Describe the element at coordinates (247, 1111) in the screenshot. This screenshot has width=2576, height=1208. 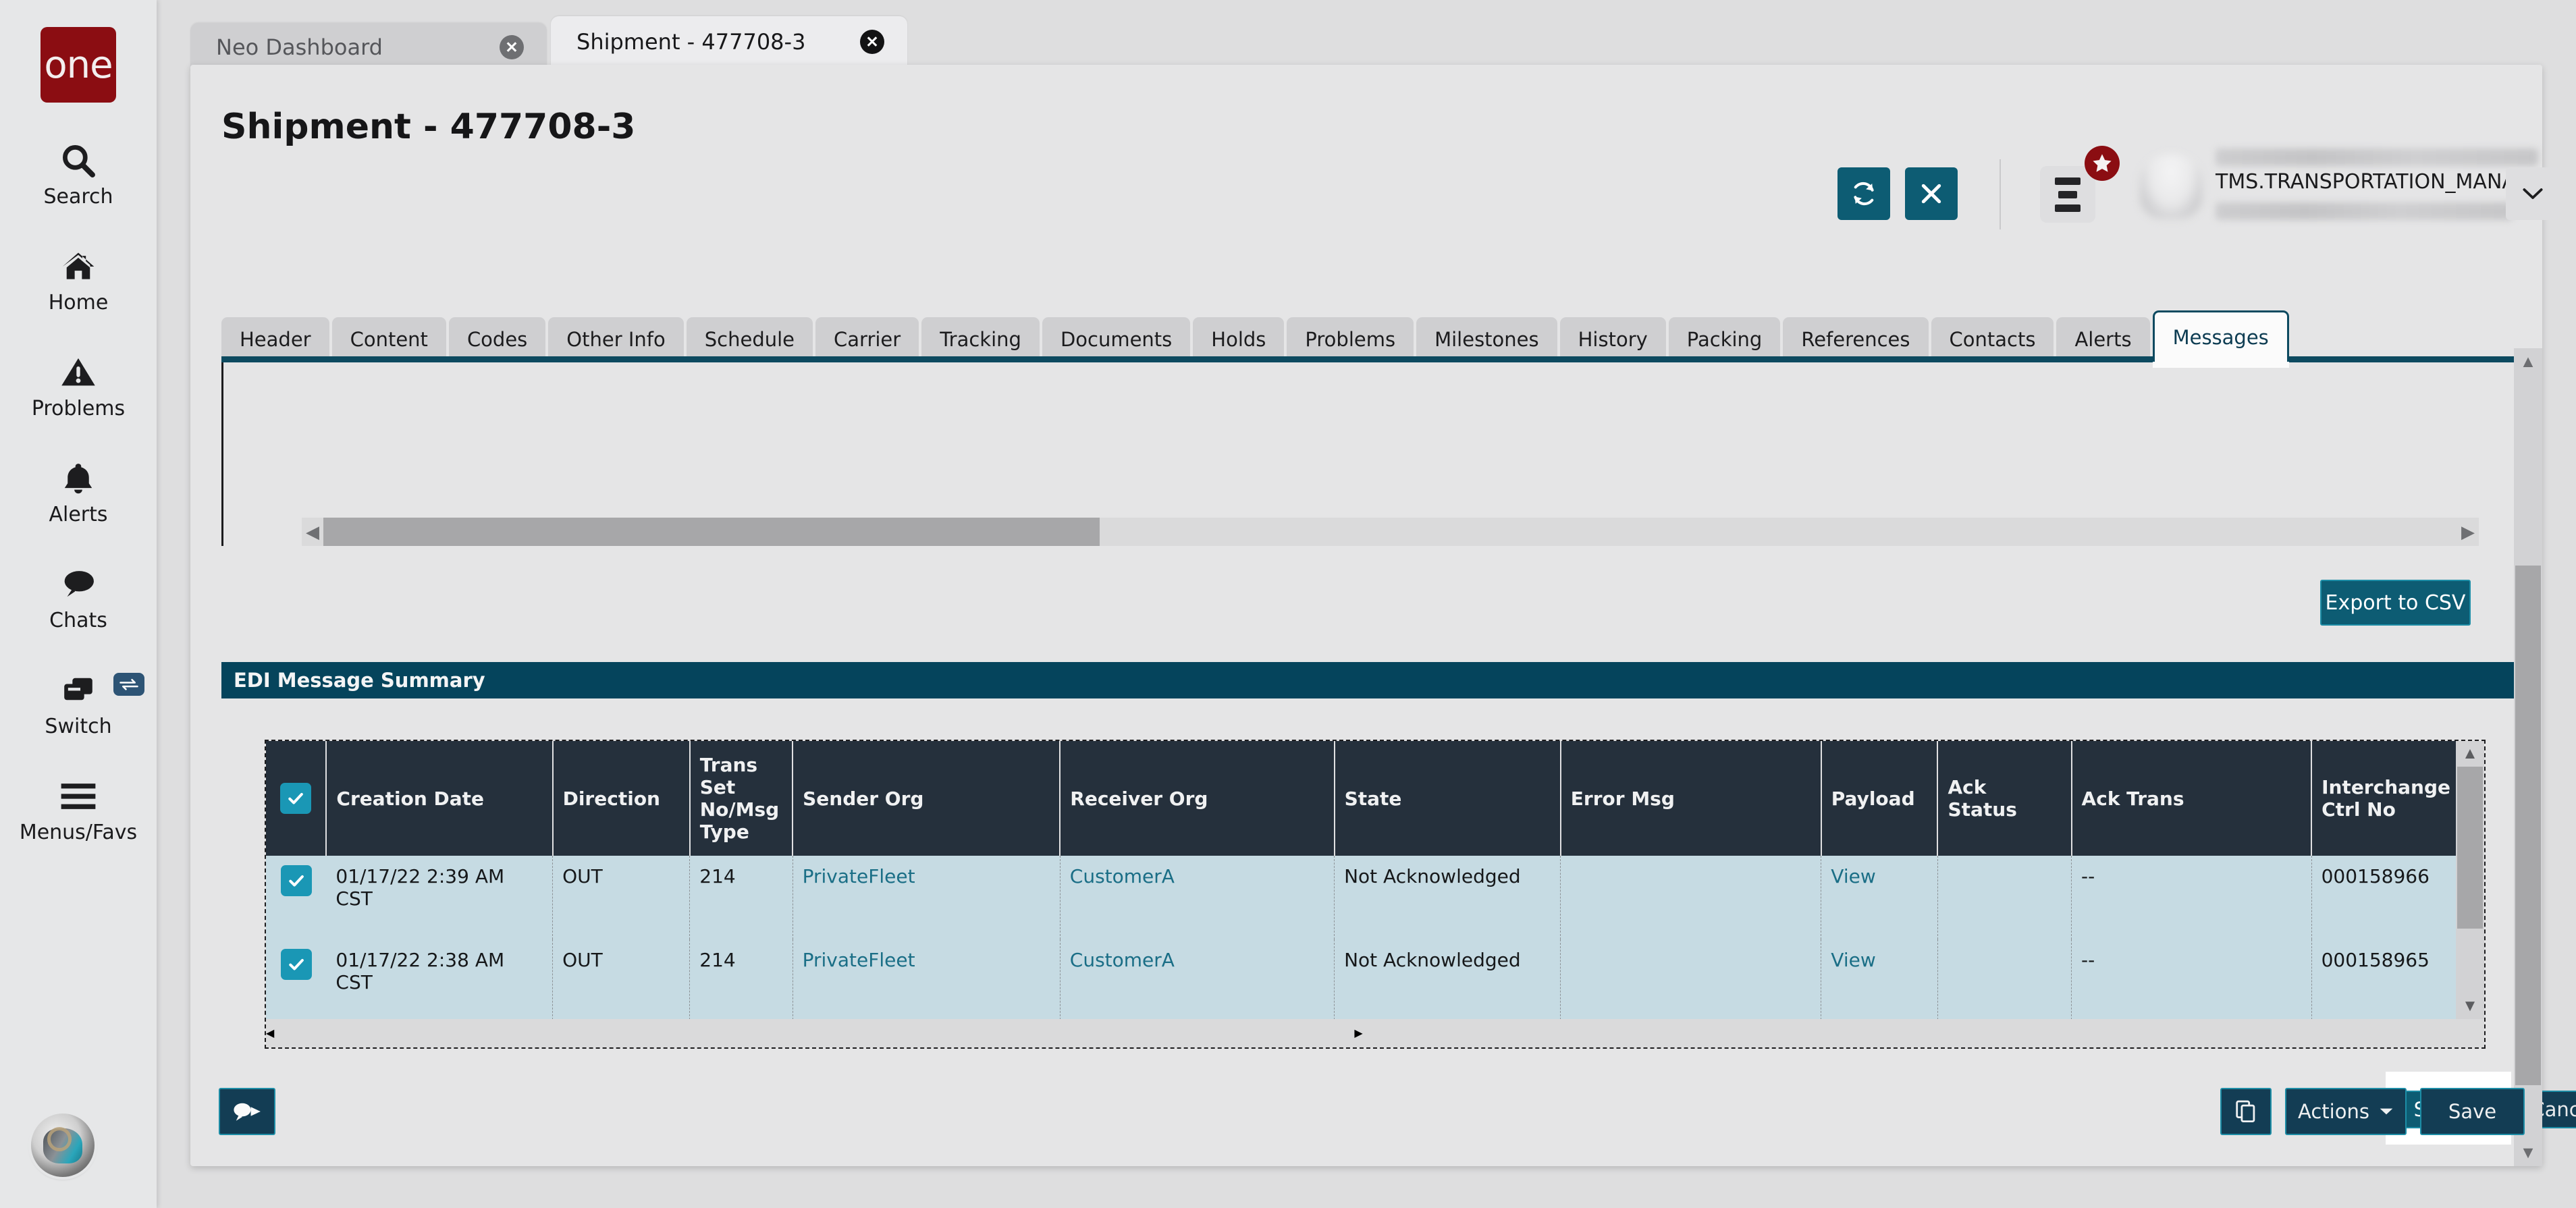
I see `chat-send-button` at that location.